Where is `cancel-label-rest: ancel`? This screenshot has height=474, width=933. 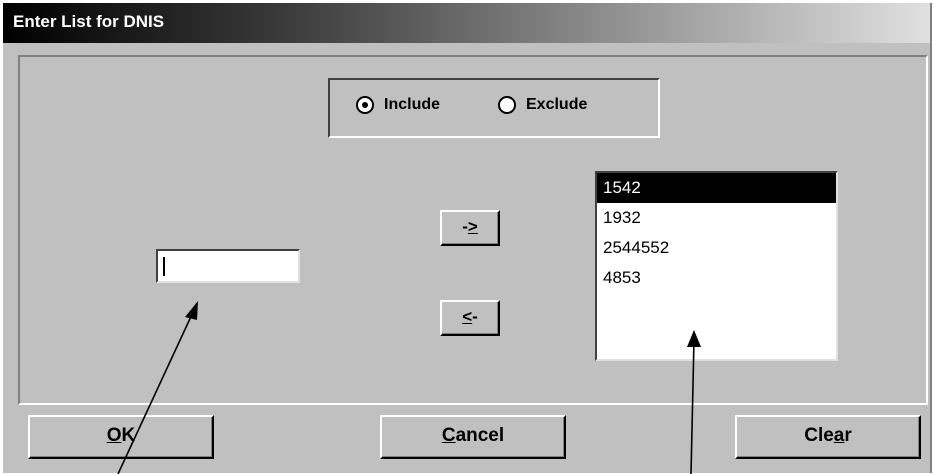
cancel-label-rest: ancel is located at coordinates (480, 435).